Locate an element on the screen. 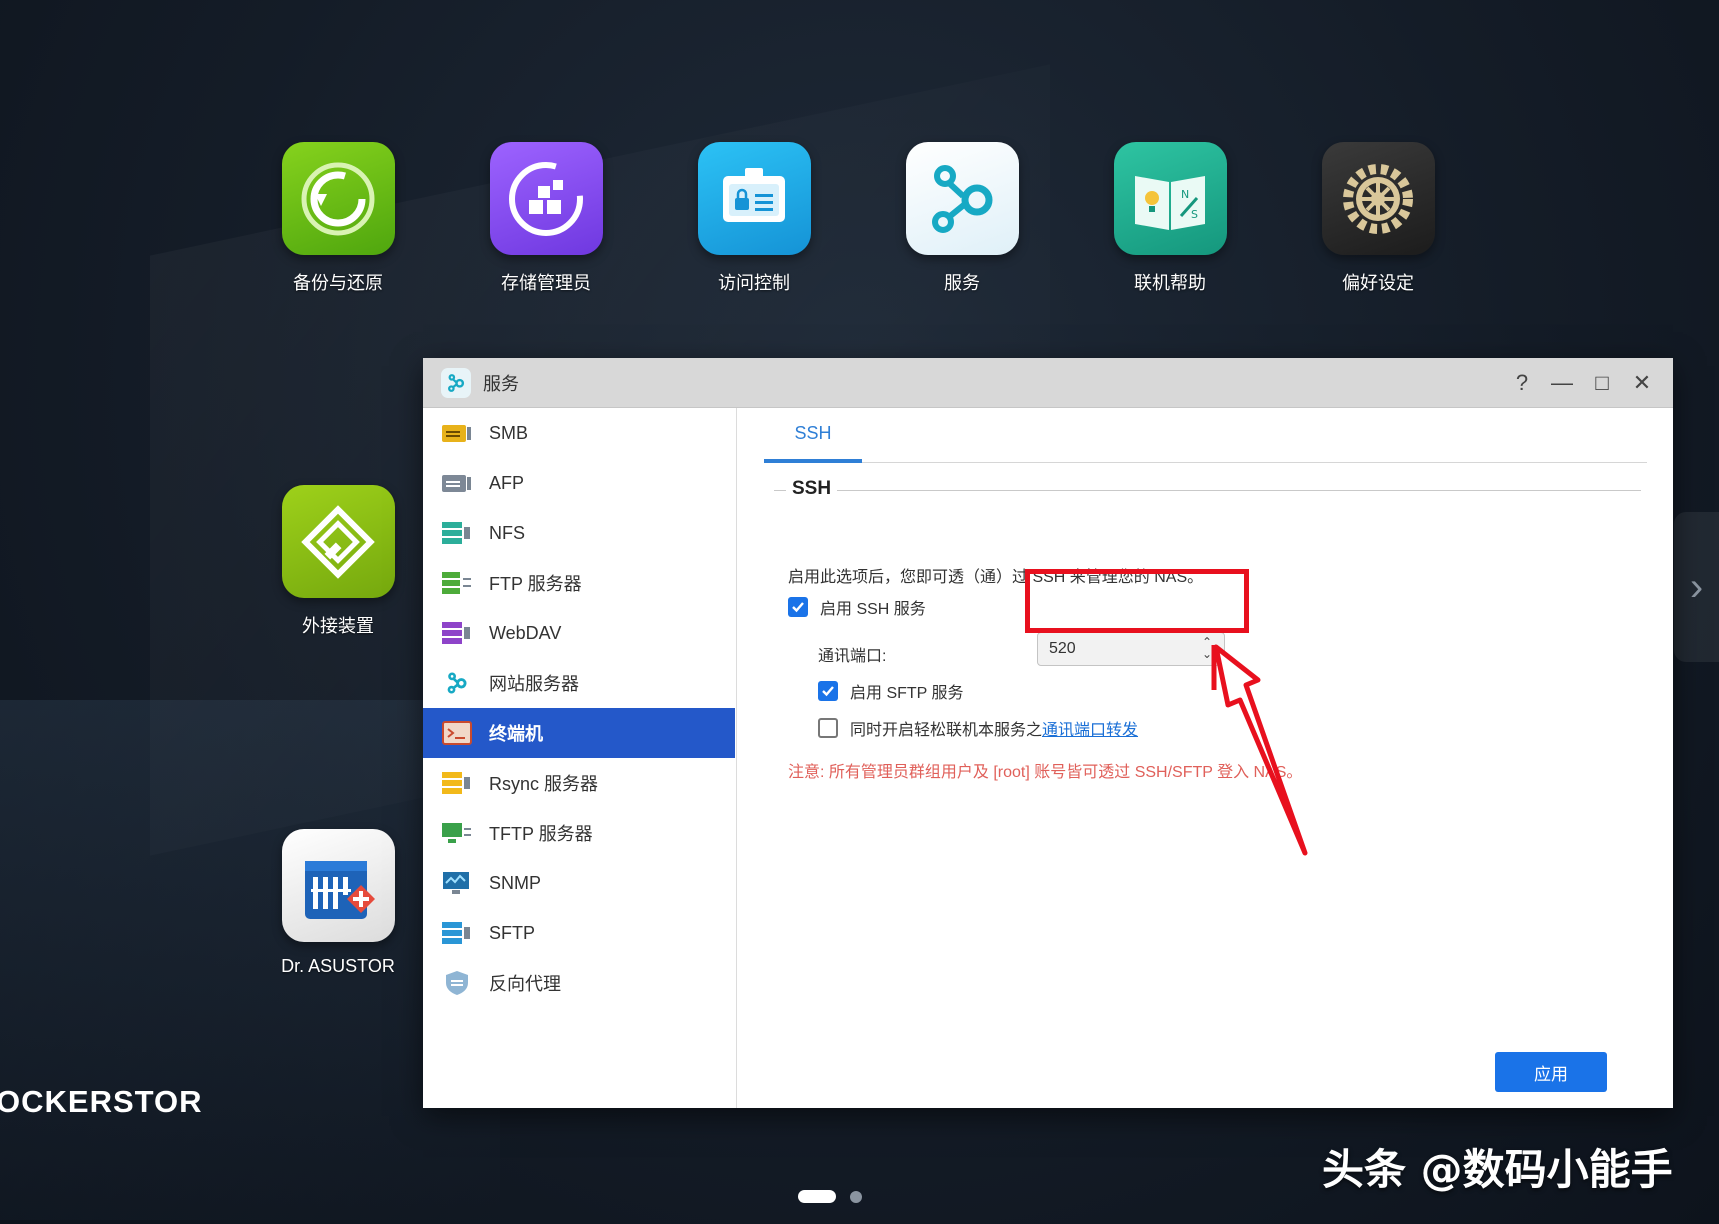 This screenshot has width=1719, height=1224. sidebar-item-label: 终端机 is located at coordinates (516, 734).